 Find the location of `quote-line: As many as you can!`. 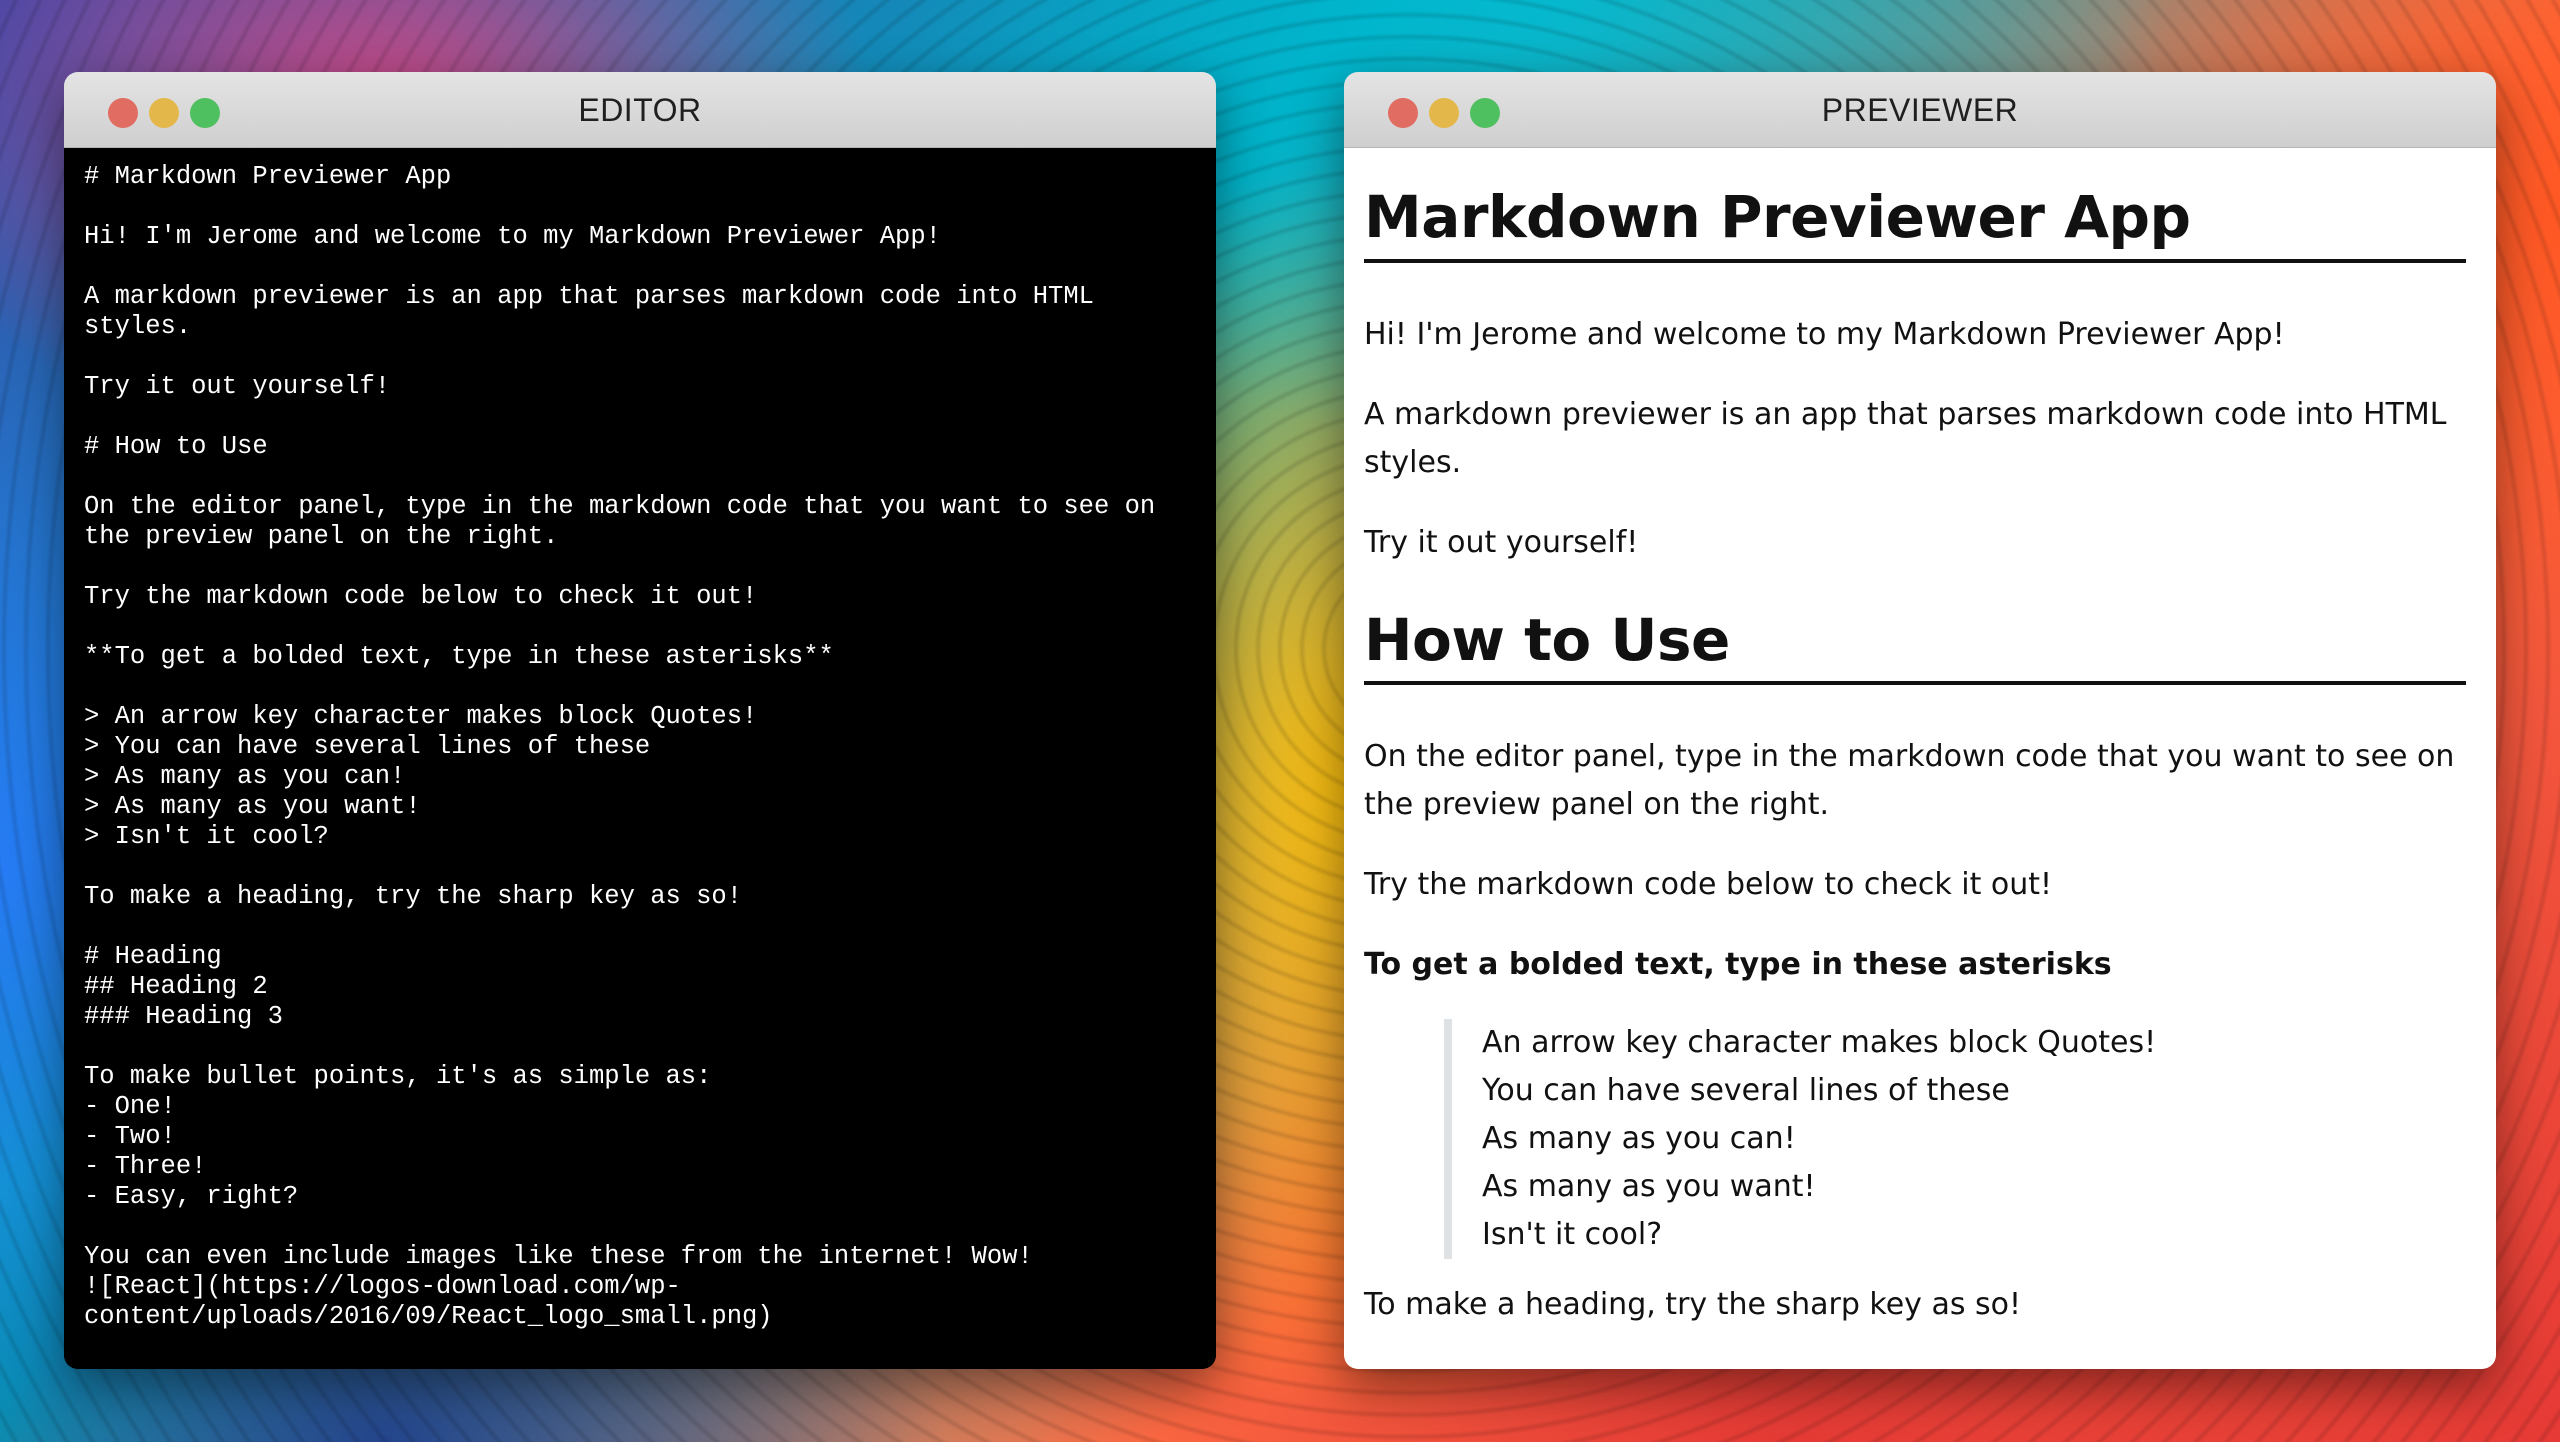

quote-line: As many as you can! is located at coordinates (1639, 1139).